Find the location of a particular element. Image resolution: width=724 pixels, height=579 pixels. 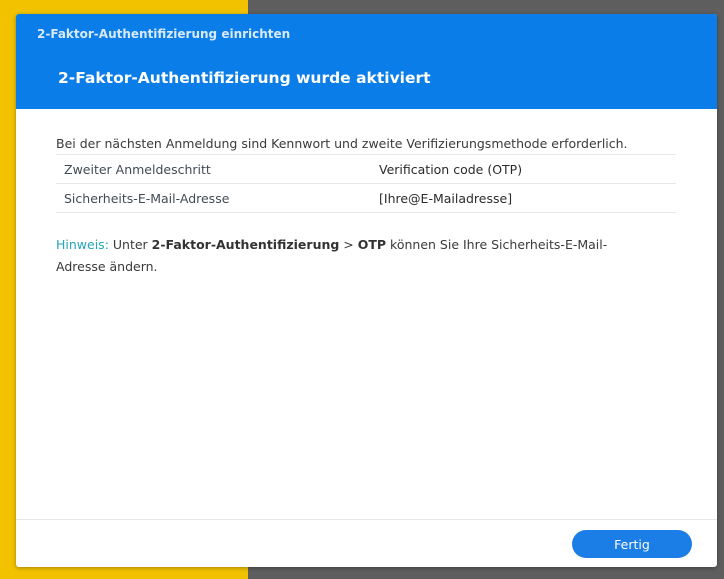

hint-label: Hinweis: is located at coordinates (82, 244).